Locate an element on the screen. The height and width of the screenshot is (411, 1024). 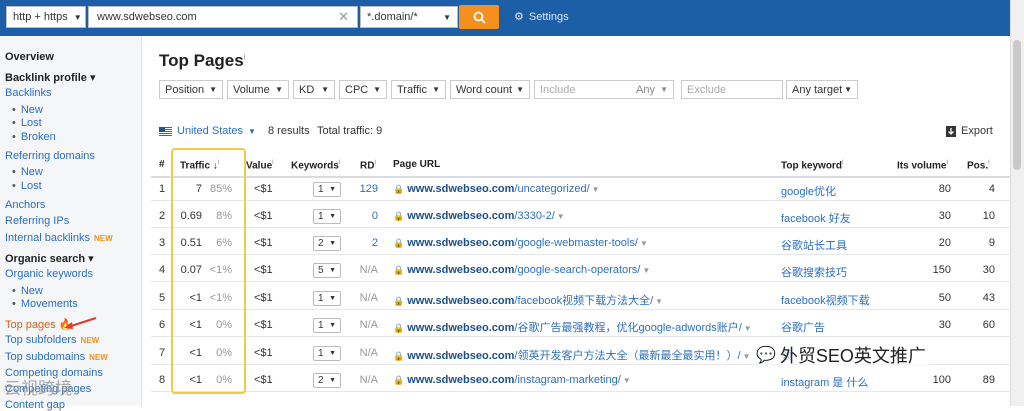
rd-value: 129 is located at coordinates (369, 189).